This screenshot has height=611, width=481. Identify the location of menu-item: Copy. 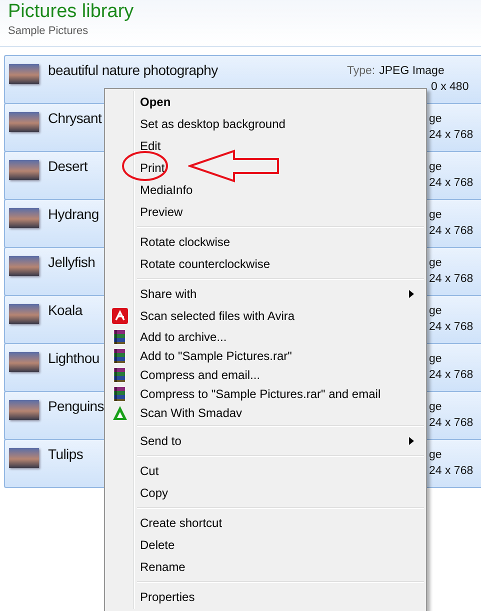
(265, 493).